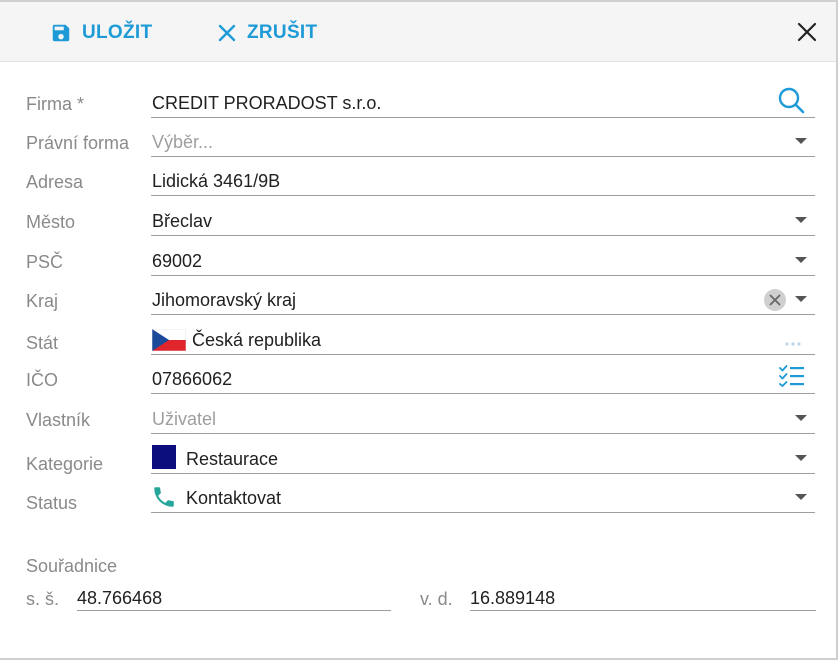 The image size is (838, 660). Describe the element at coordinates (418, 31) in the screenshot. I see `toolbar: ULOŽIT ZRUŠIT` at that location.